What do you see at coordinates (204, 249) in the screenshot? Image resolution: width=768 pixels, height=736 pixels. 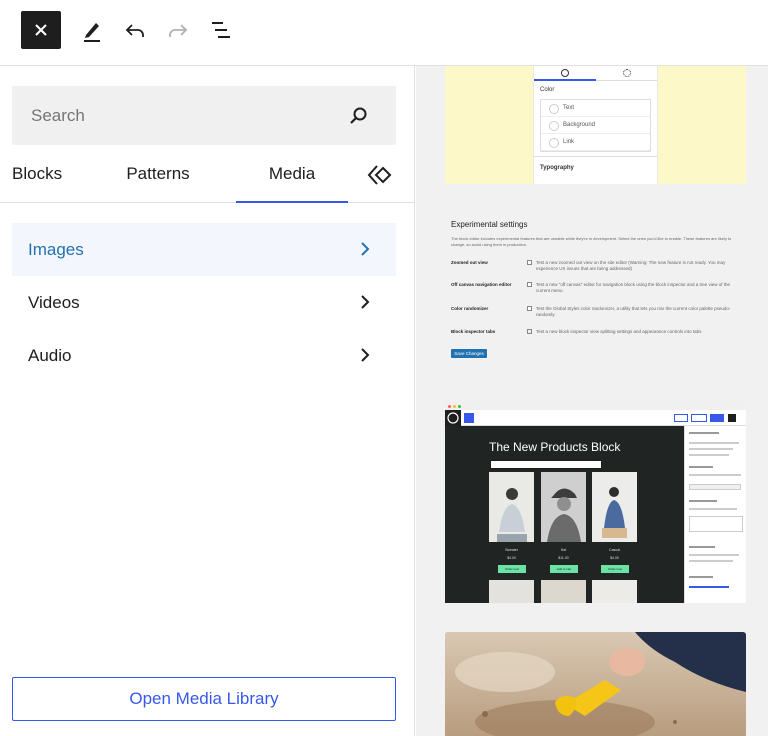 I see `media-category-images: Images` at bounding box center [204, 249].